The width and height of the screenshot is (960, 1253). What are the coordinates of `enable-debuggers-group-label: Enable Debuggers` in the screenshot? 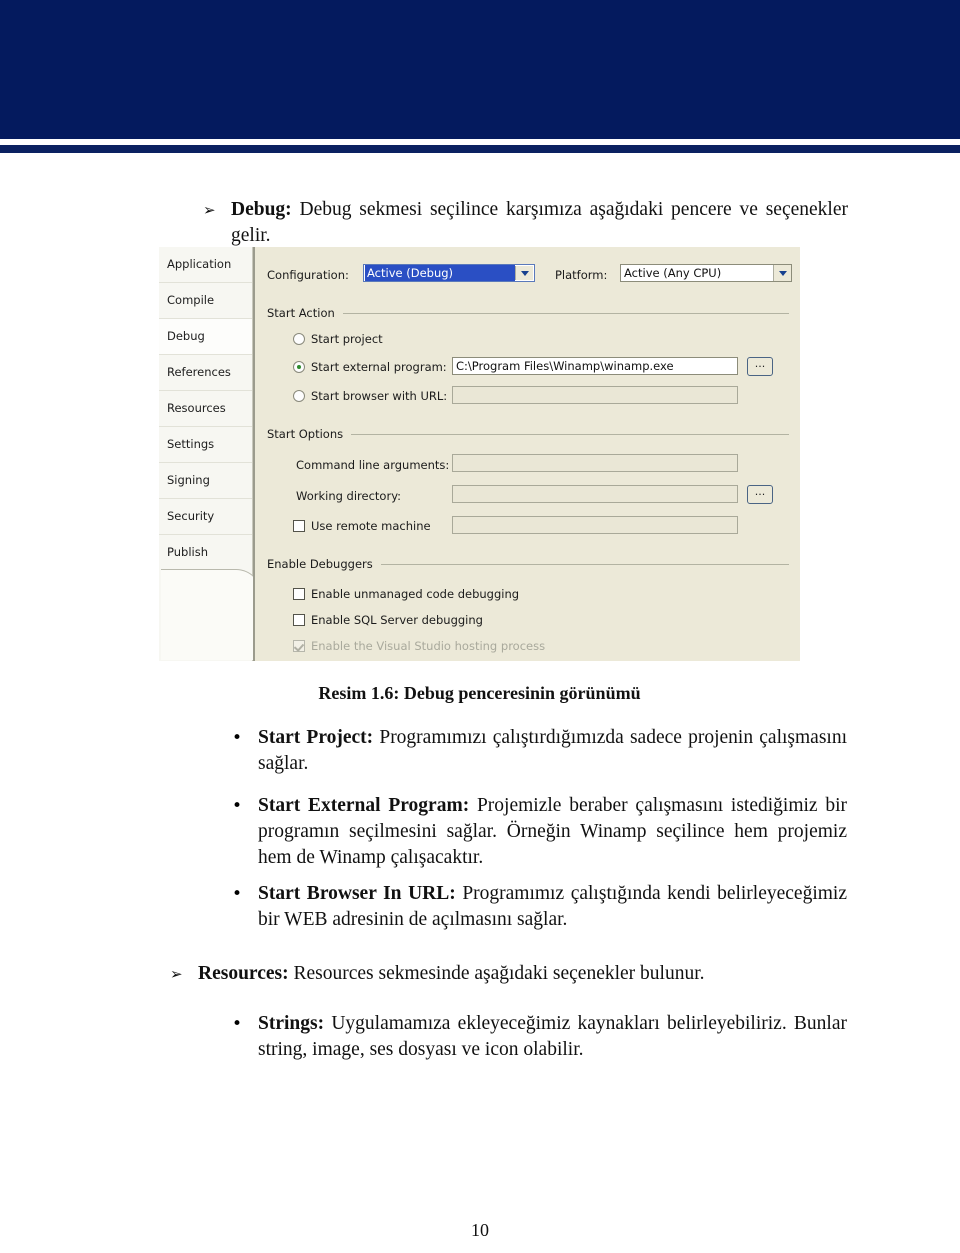 It's located at (320, 564).